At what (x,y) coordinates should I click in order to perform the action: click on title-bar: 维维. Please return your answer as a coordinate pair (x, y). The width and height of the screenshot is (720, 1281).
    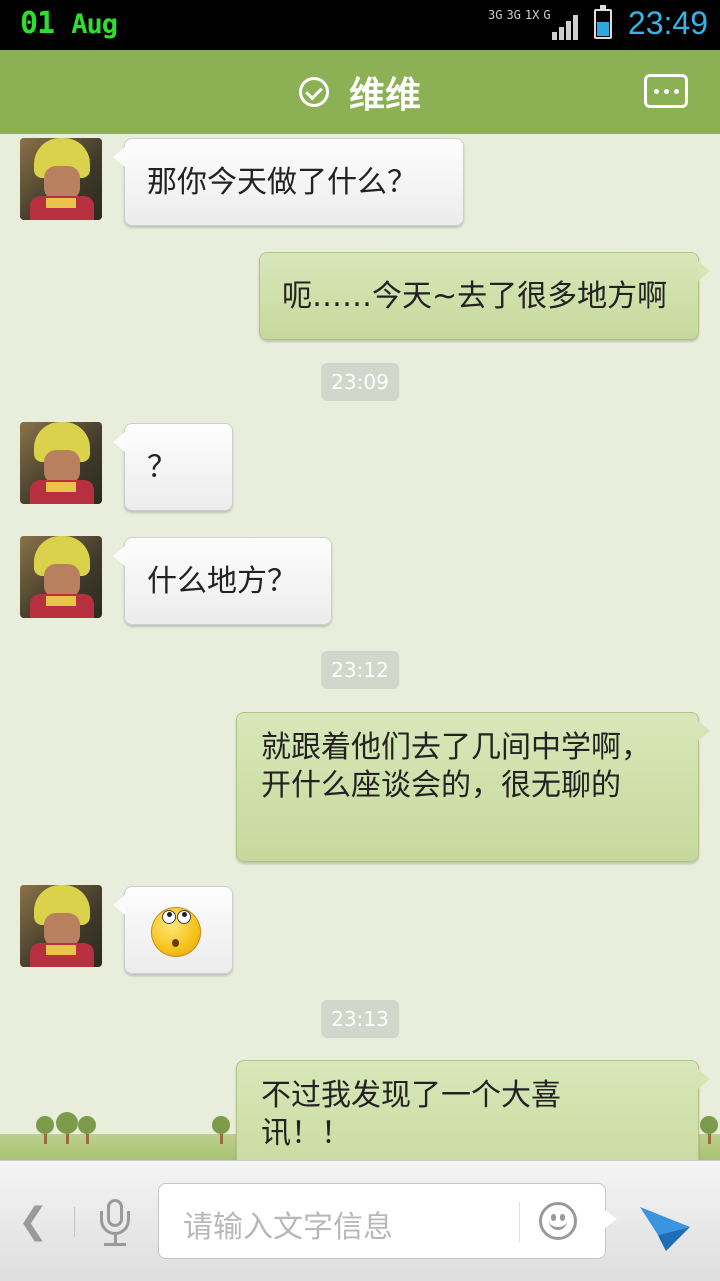
    Looking at the image, I should click on (360, 95).